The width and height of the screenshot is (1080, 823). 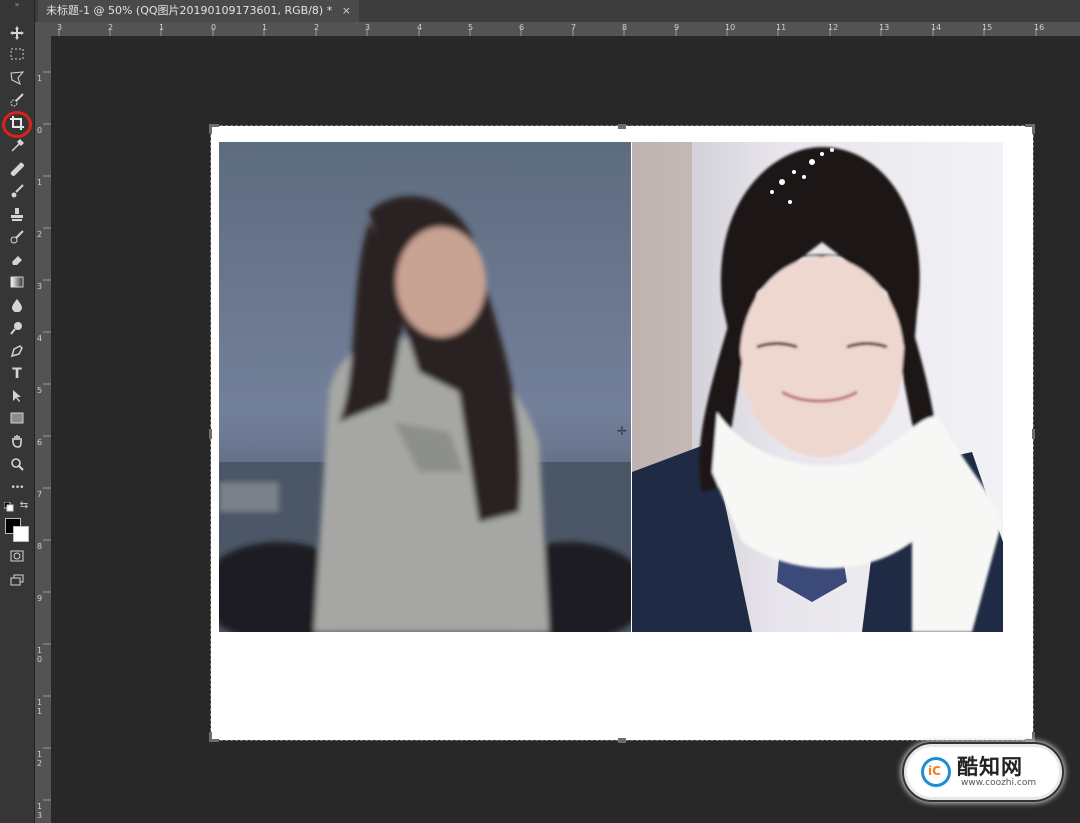 I want to click on collapse-grip-icon: », so click(x=17, y=5).